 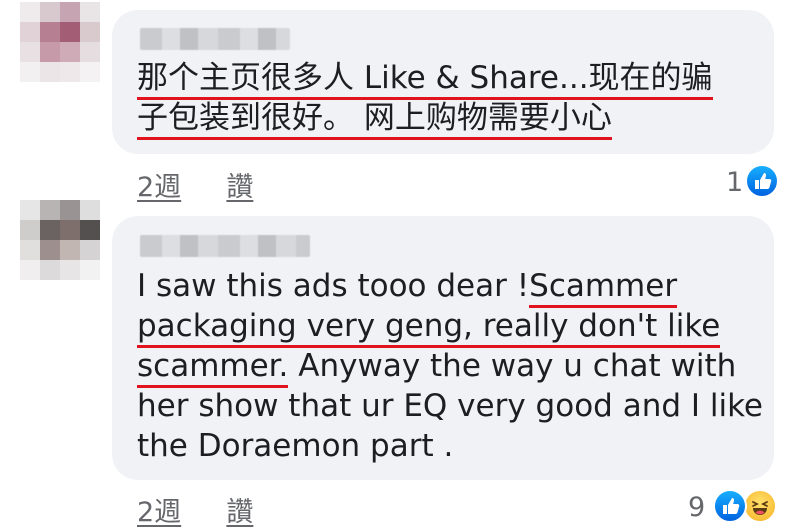 I want to click on reaction-count: 9, so click(x=696, y=507).